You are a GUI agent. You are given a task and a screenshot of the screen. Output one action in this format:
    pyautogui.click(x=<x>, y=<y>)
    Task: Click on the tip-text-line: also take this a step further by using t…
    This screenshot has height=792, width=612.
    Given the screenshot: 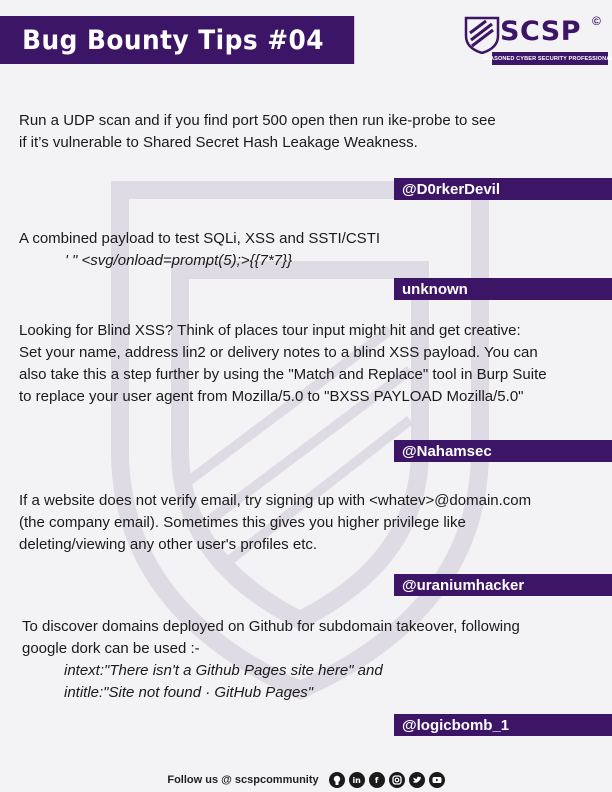 What is the action you would take?
    pyautogui.click(x=283, y=374)
    